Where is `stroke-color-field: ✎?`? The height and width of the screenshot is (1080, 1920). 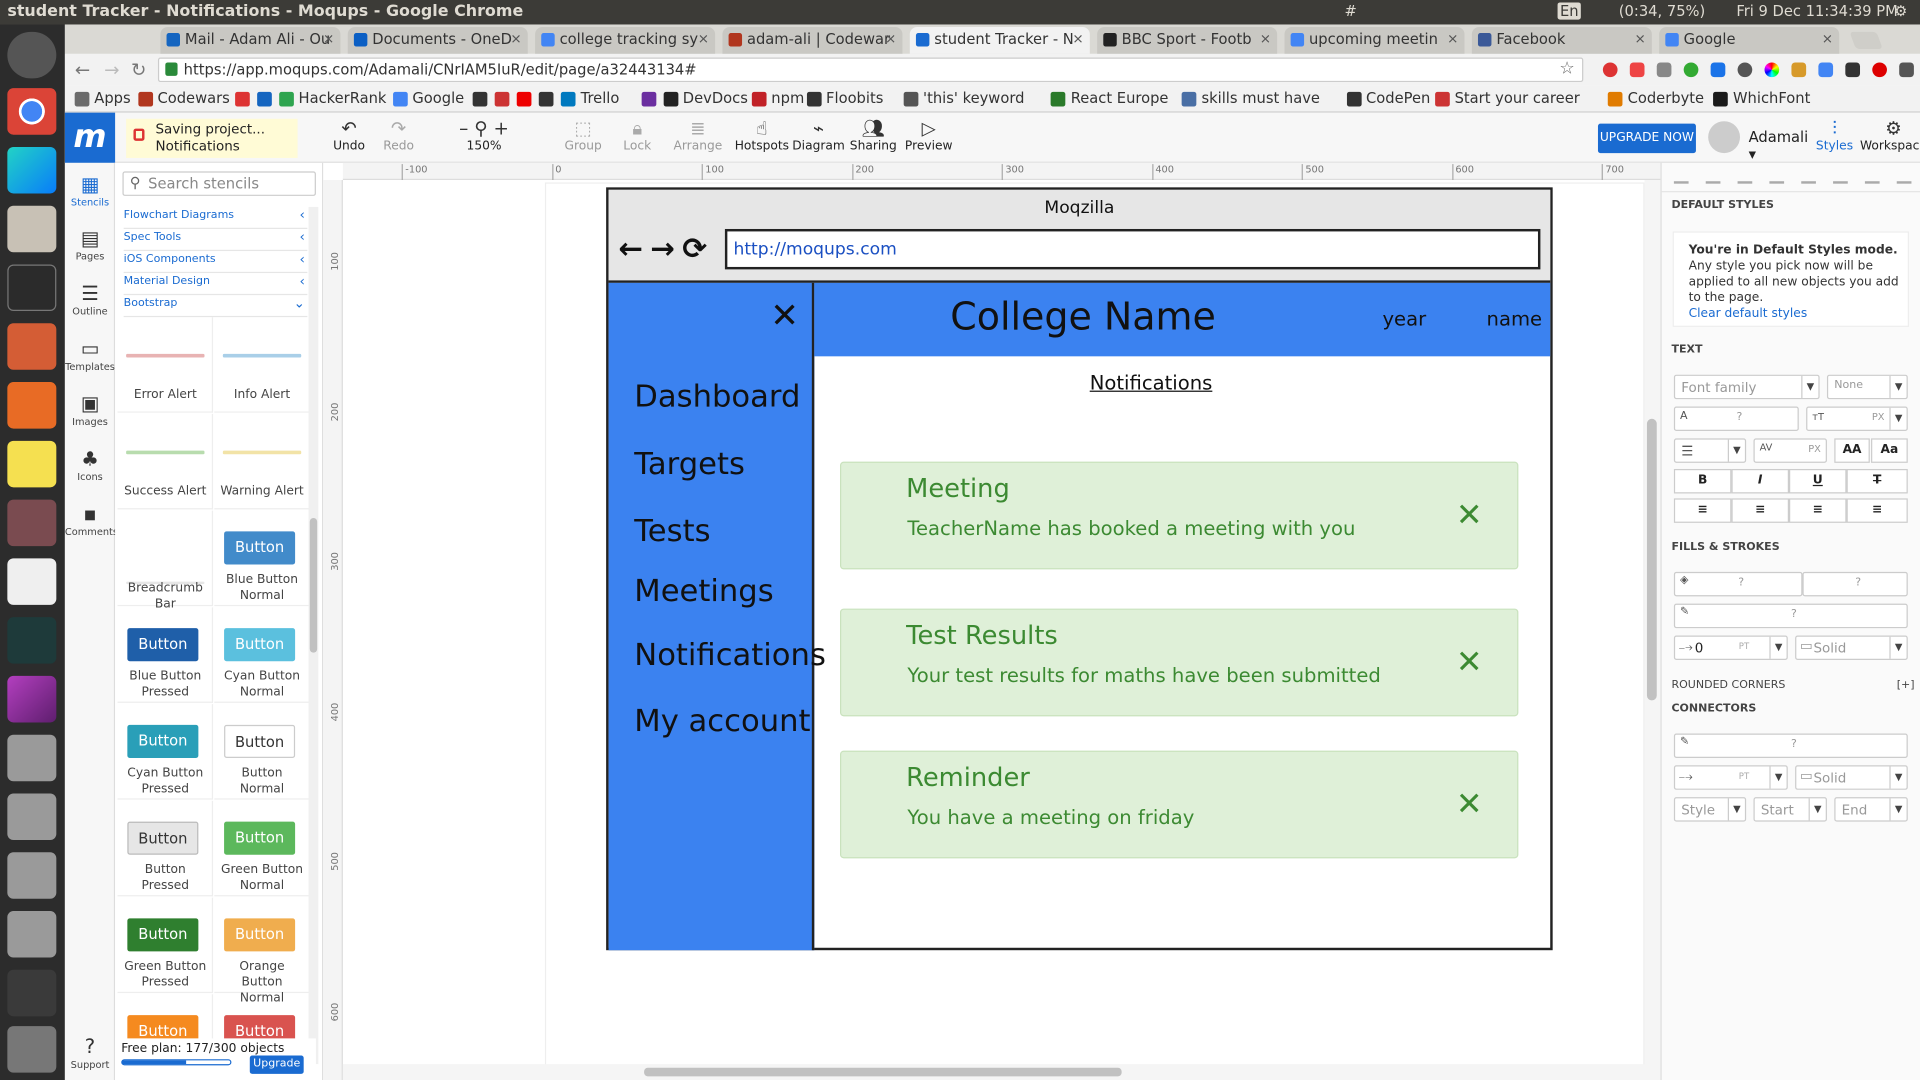
stroke-color-field: ✎? is located at coordinates (1790, 616).